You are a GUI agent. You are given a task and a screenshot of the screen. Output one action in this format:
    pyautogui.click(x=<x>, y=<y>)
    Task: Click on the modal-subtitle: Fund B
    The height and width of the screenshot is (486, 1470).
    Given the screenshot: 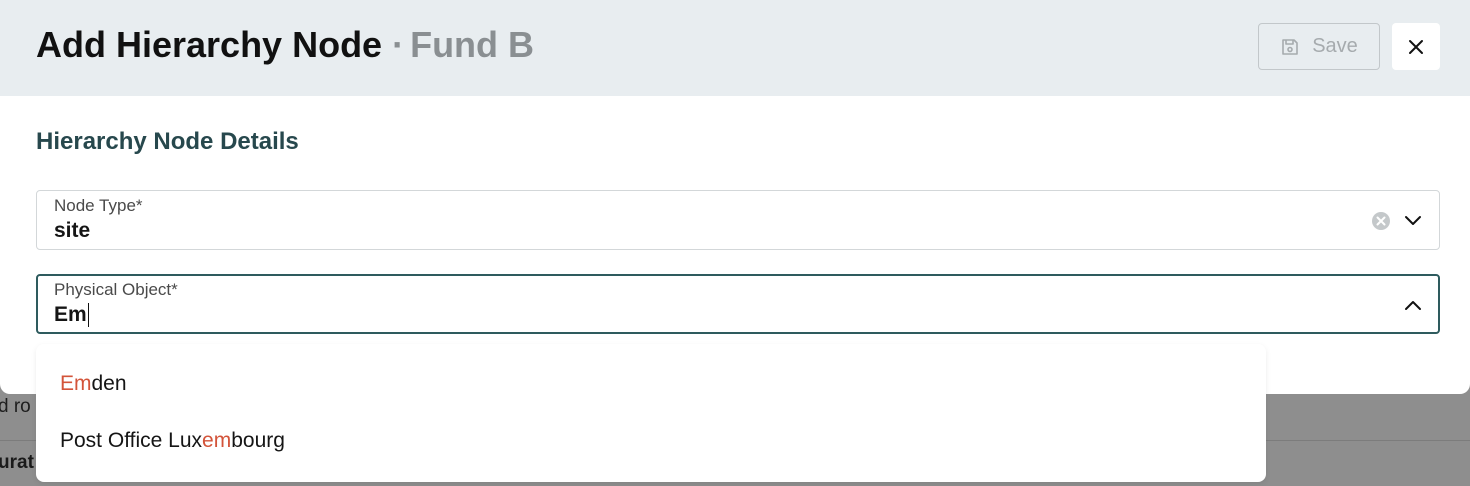 What is the action you would take?
    pyautogui.click(x=472, y=44)
    